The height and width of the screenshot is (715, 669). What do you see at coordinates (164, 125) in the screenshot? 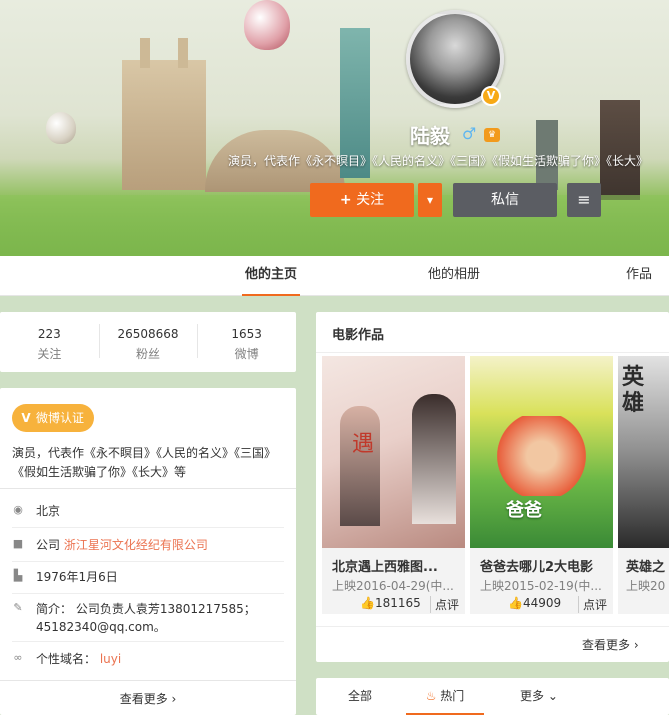
I see `cathedral-illustration` at bounding box center [164, 125].